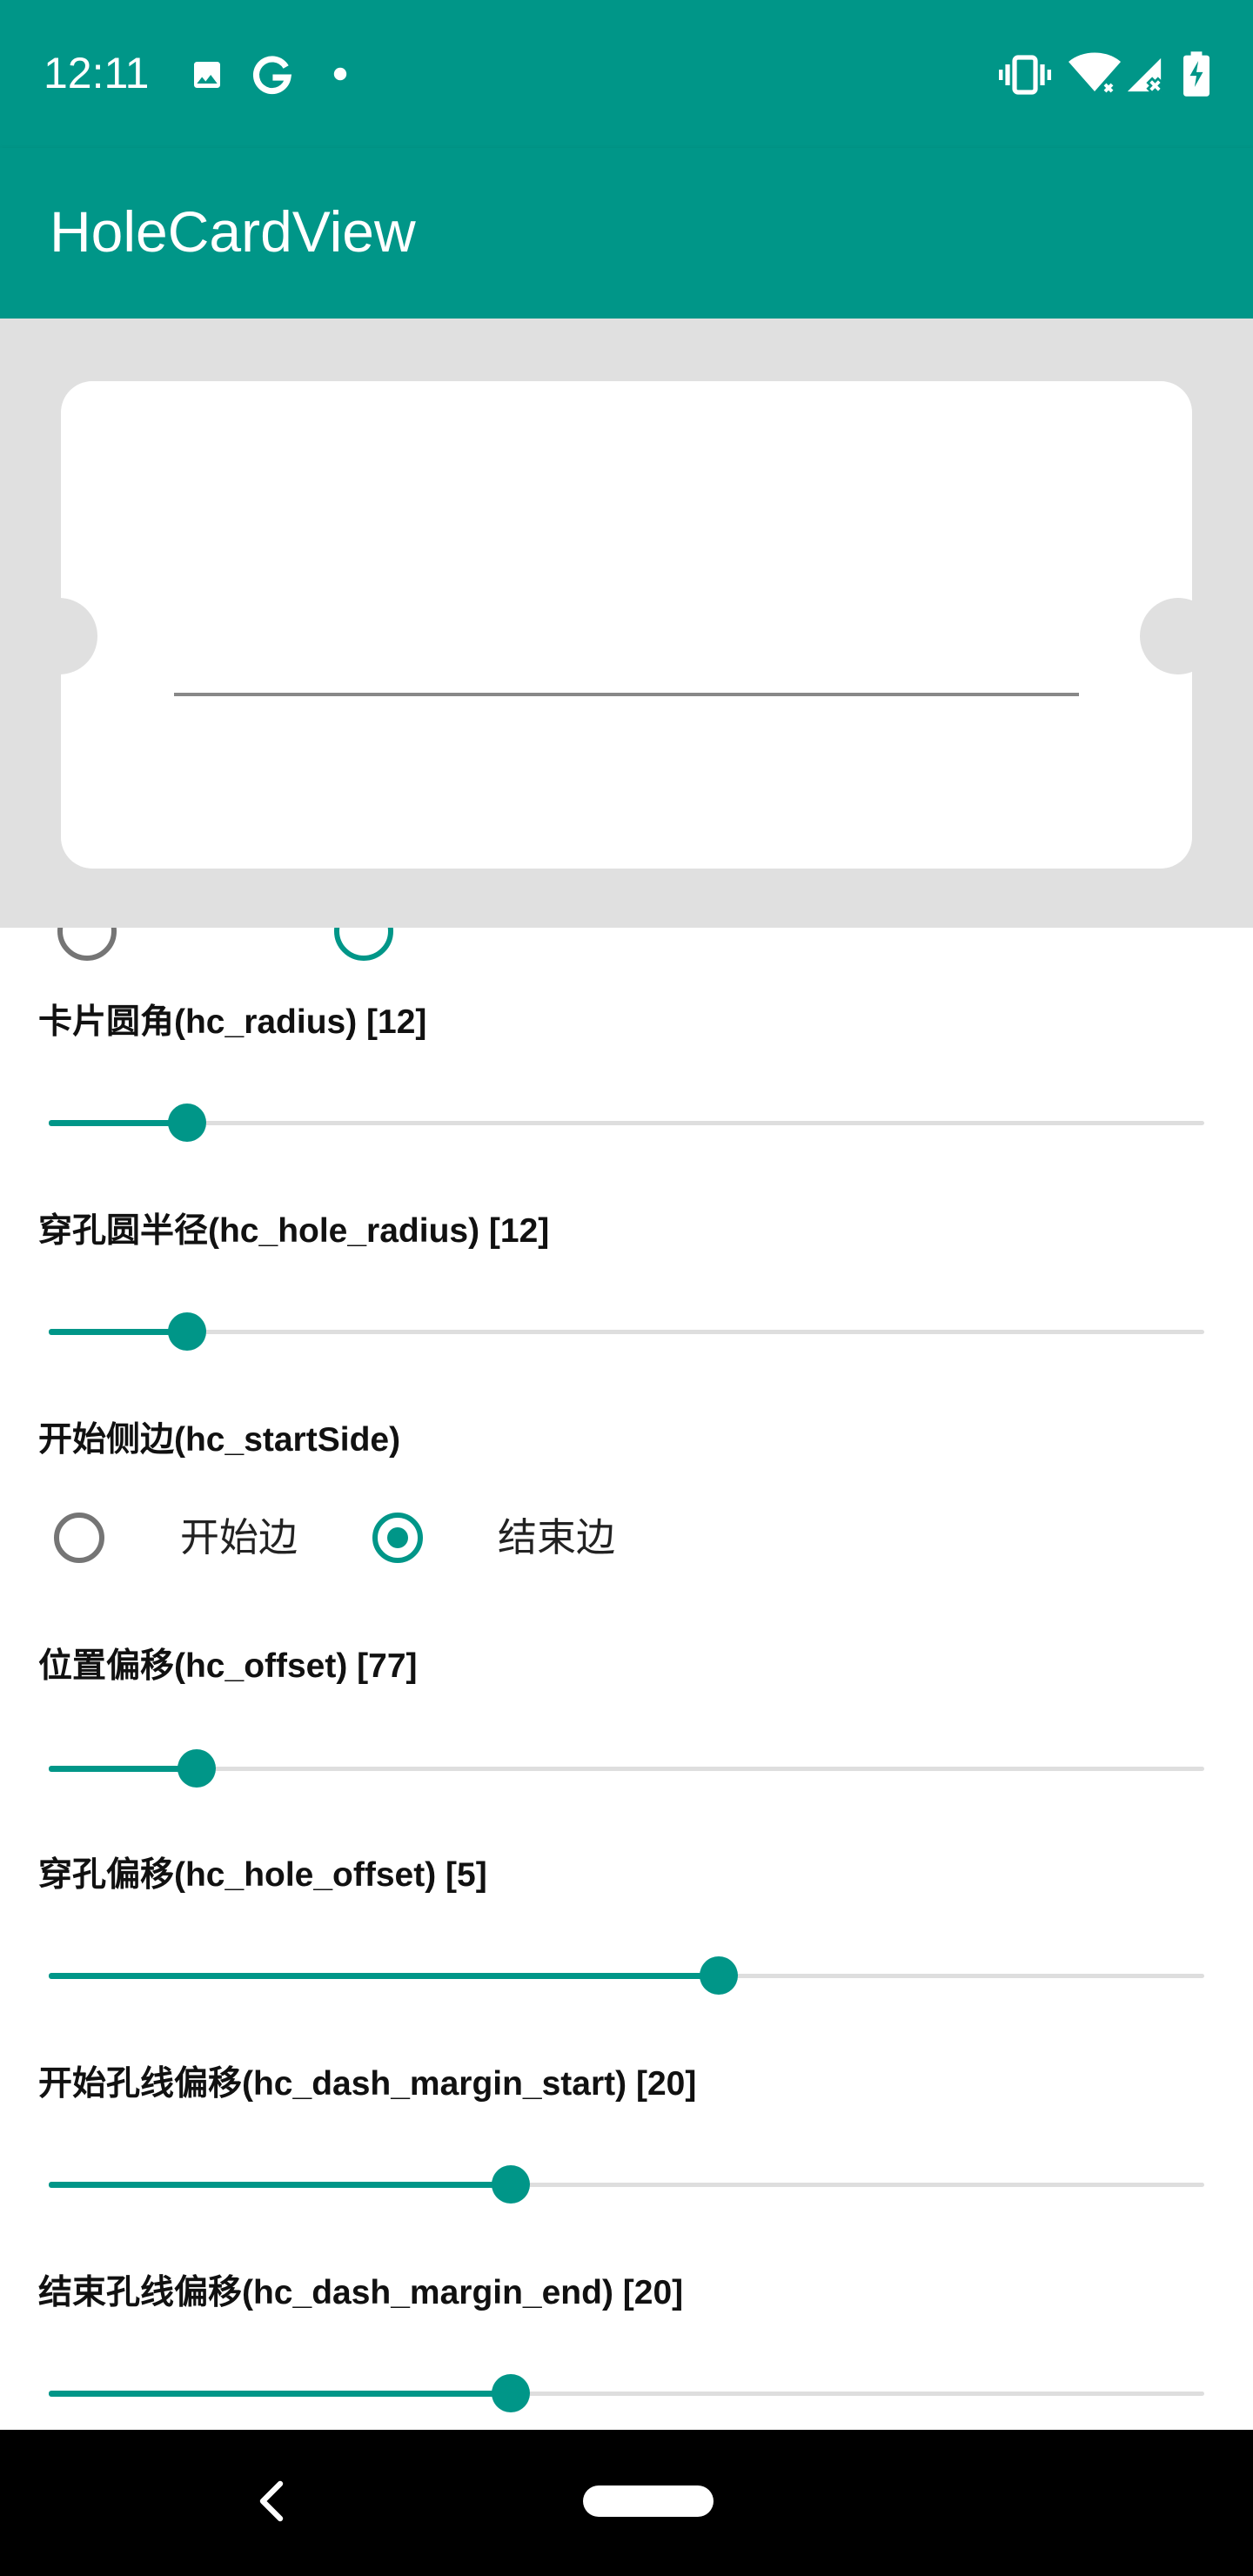 Image resolution: width=1253 pixels, height=2576 pixels. I want to click on setting-label-hole-radius: 穿孔圆半径(hc_hole_radius) [12], so click(294, 1231).